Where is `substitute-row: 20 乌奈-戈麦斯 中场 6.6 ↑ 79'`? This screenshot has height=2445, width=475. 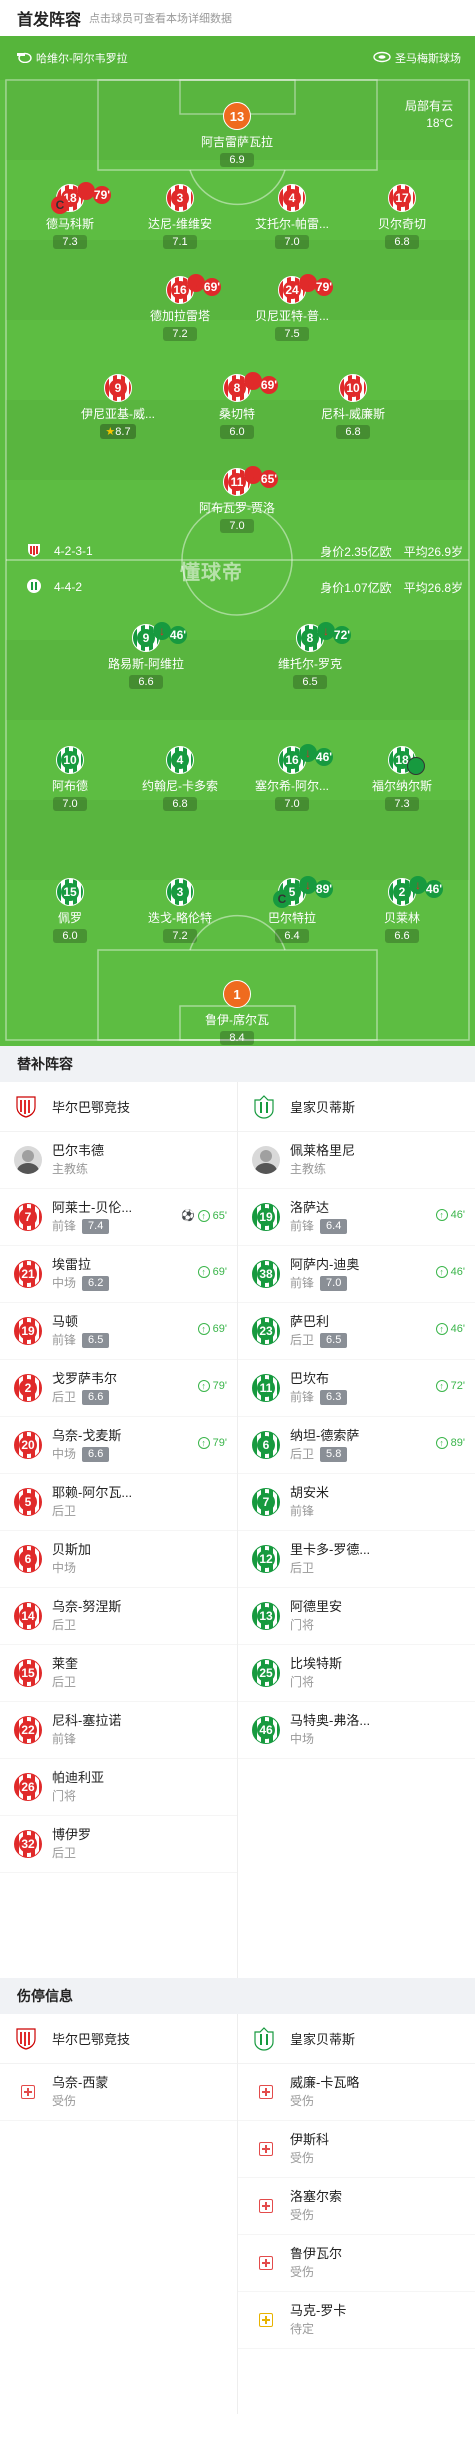
substitute-row: 20 乌奈-戈麦斯 中场 6.6 ↑ 79' is located at coordinates (118, 1445).